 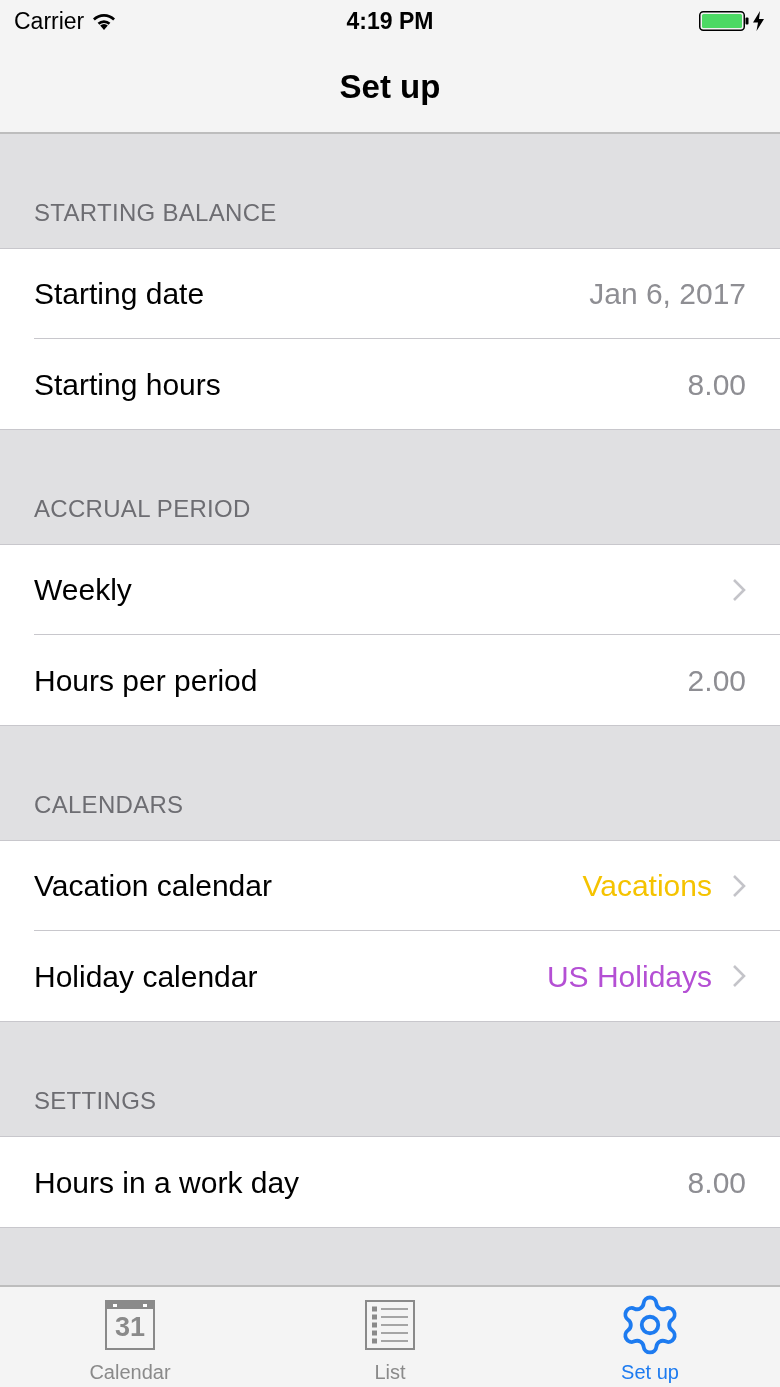 What do you see at coordinates (390, 680) in the screenshot?
I see `settings-row: Hours per period 2.00` at bounding box center [390, 680].